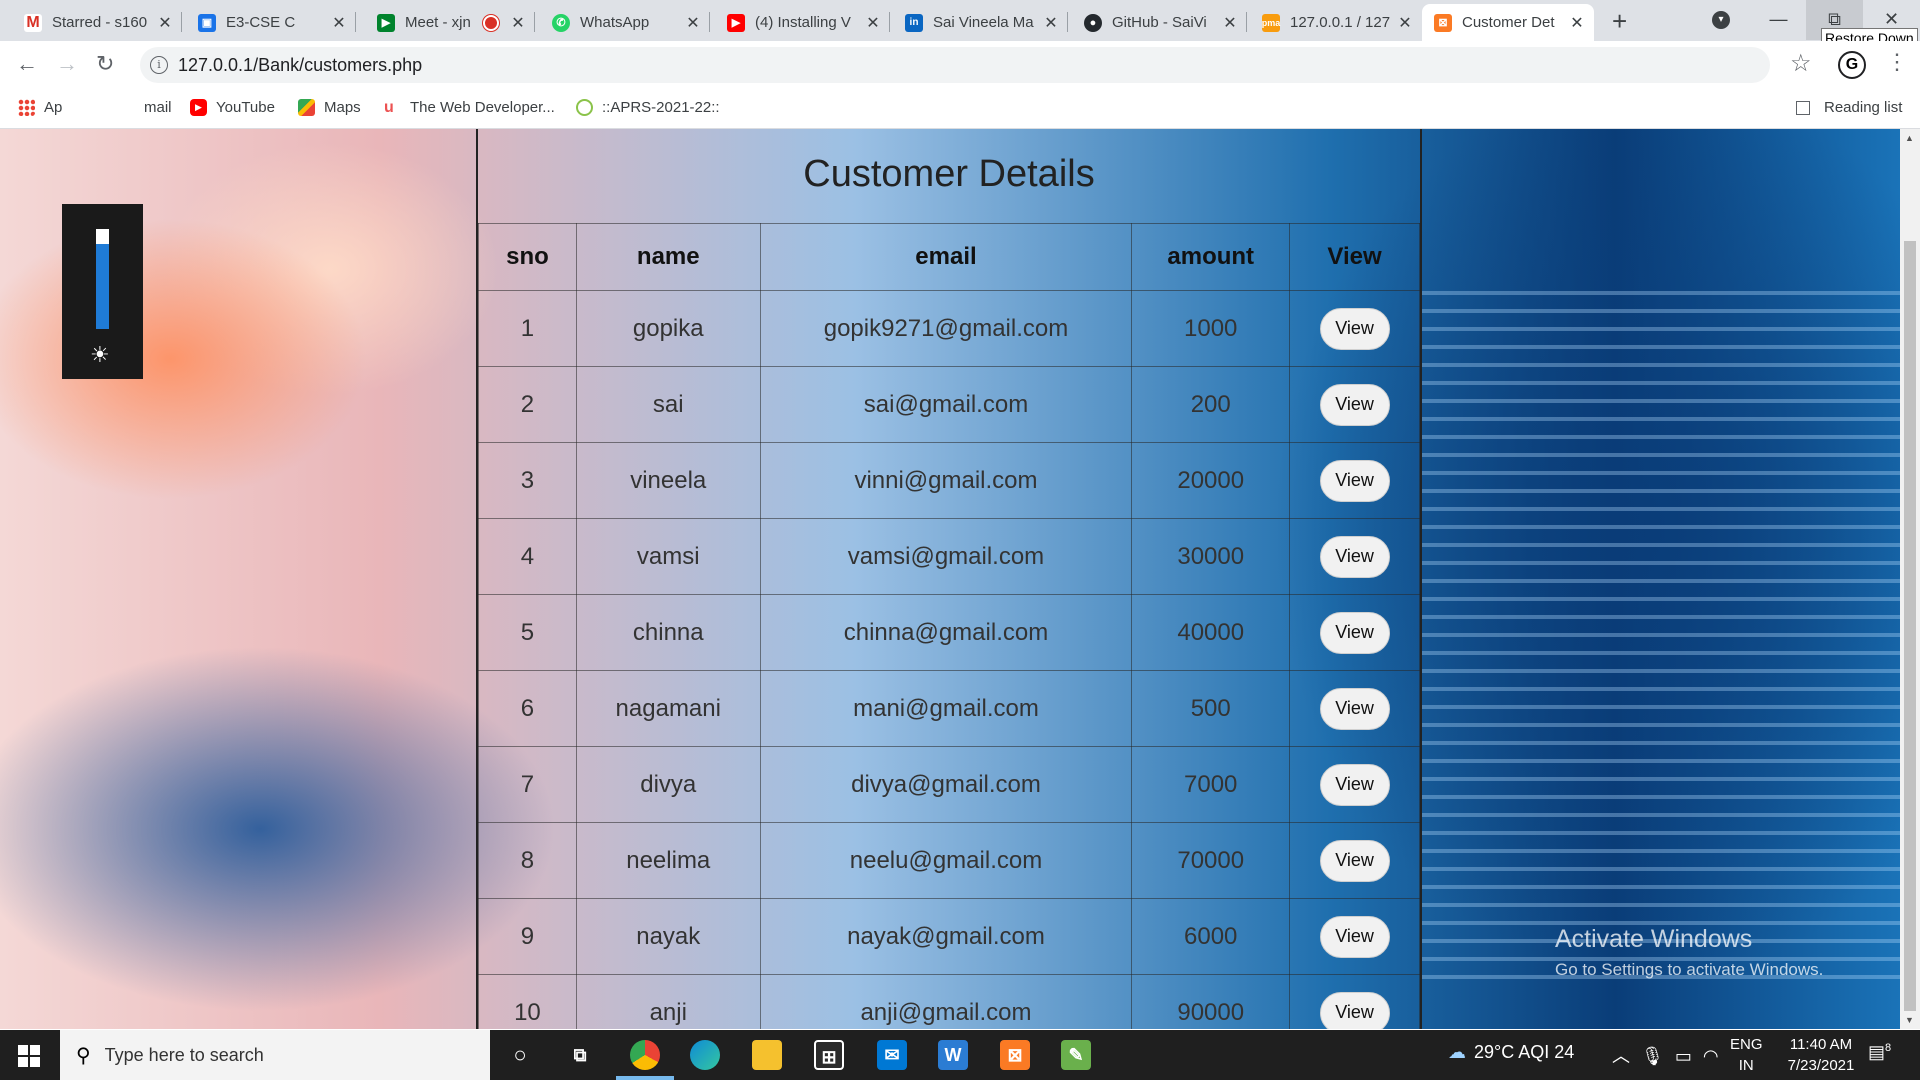  Describe the element at coordinates (1340, 22) in the screenshot. I see `tab-title: 127.0.0.1 / 127` at that location.